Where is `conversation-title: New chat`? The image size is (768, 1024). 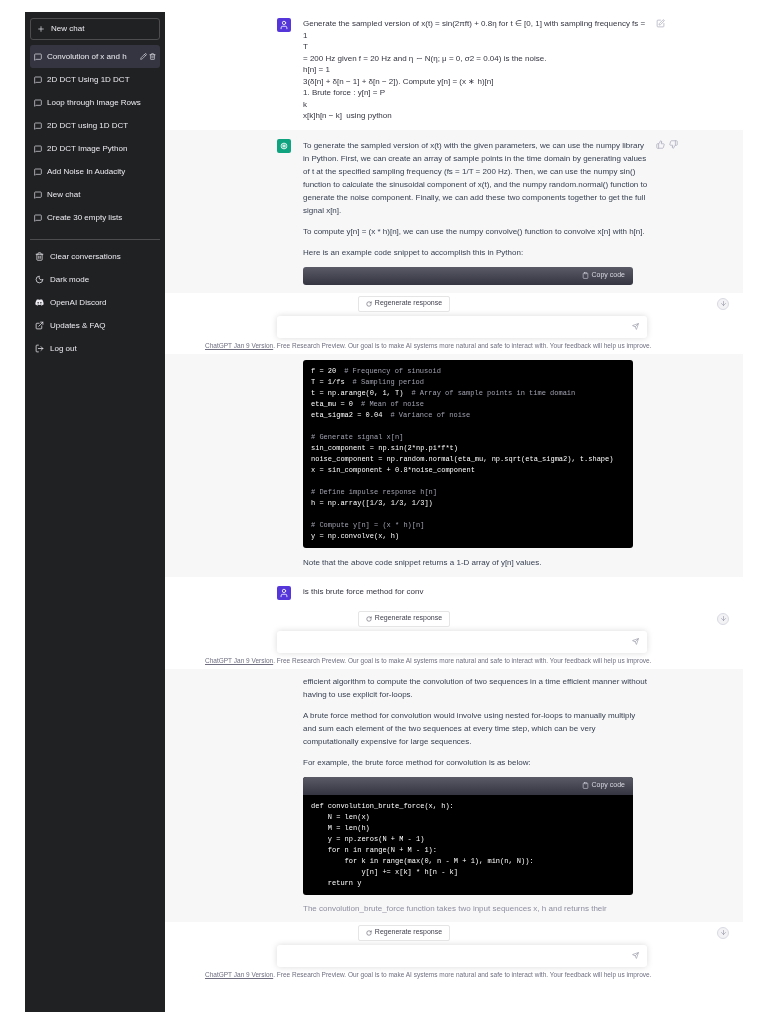
conversation-title: New chat is located at coordinates (64, 194).